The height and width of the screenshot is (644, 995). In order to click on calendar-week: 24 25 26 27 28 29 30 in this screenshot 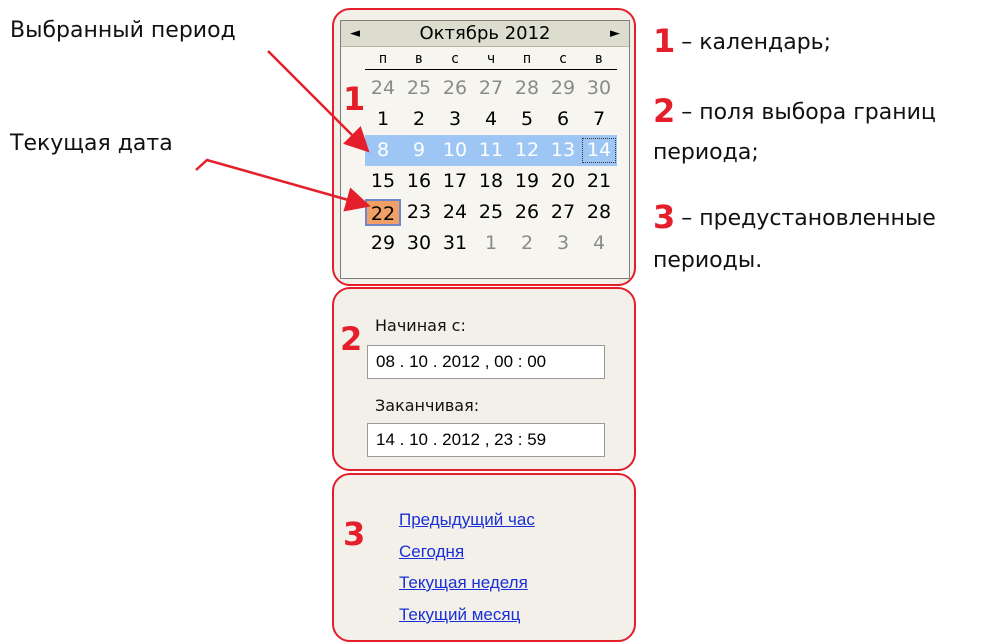, I will do `click(491, 88)`.